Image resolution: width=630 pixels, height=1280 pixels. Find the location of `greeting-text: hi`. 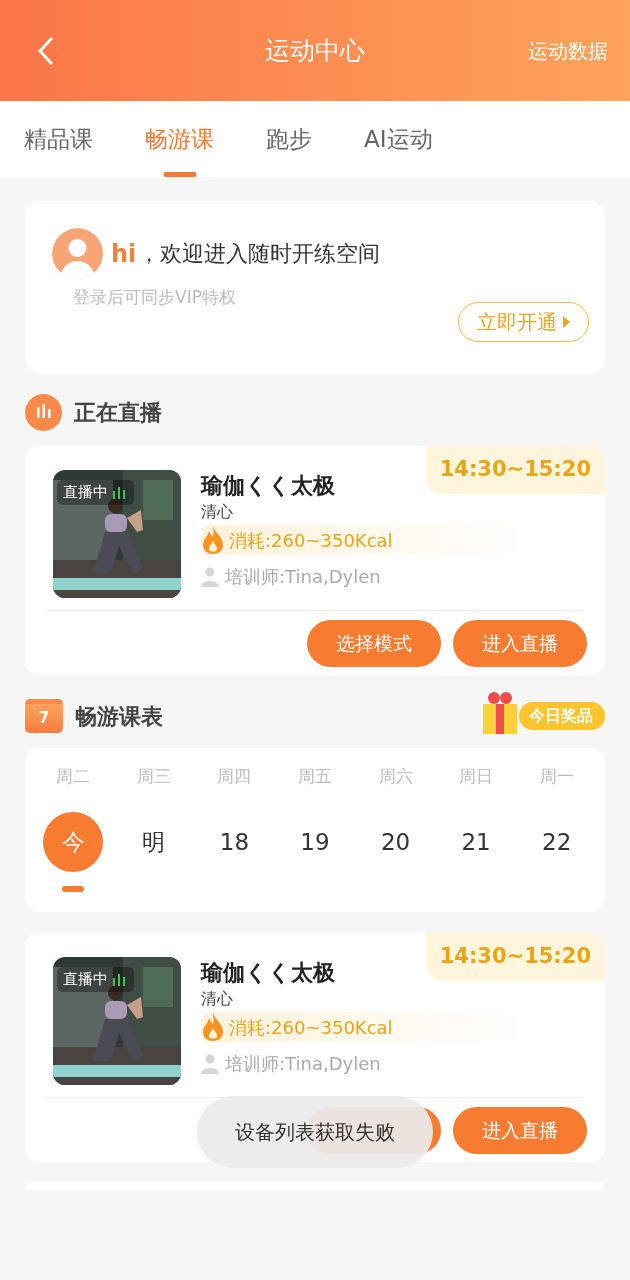

greeting-text: hi is located at coordinates (124, 254).